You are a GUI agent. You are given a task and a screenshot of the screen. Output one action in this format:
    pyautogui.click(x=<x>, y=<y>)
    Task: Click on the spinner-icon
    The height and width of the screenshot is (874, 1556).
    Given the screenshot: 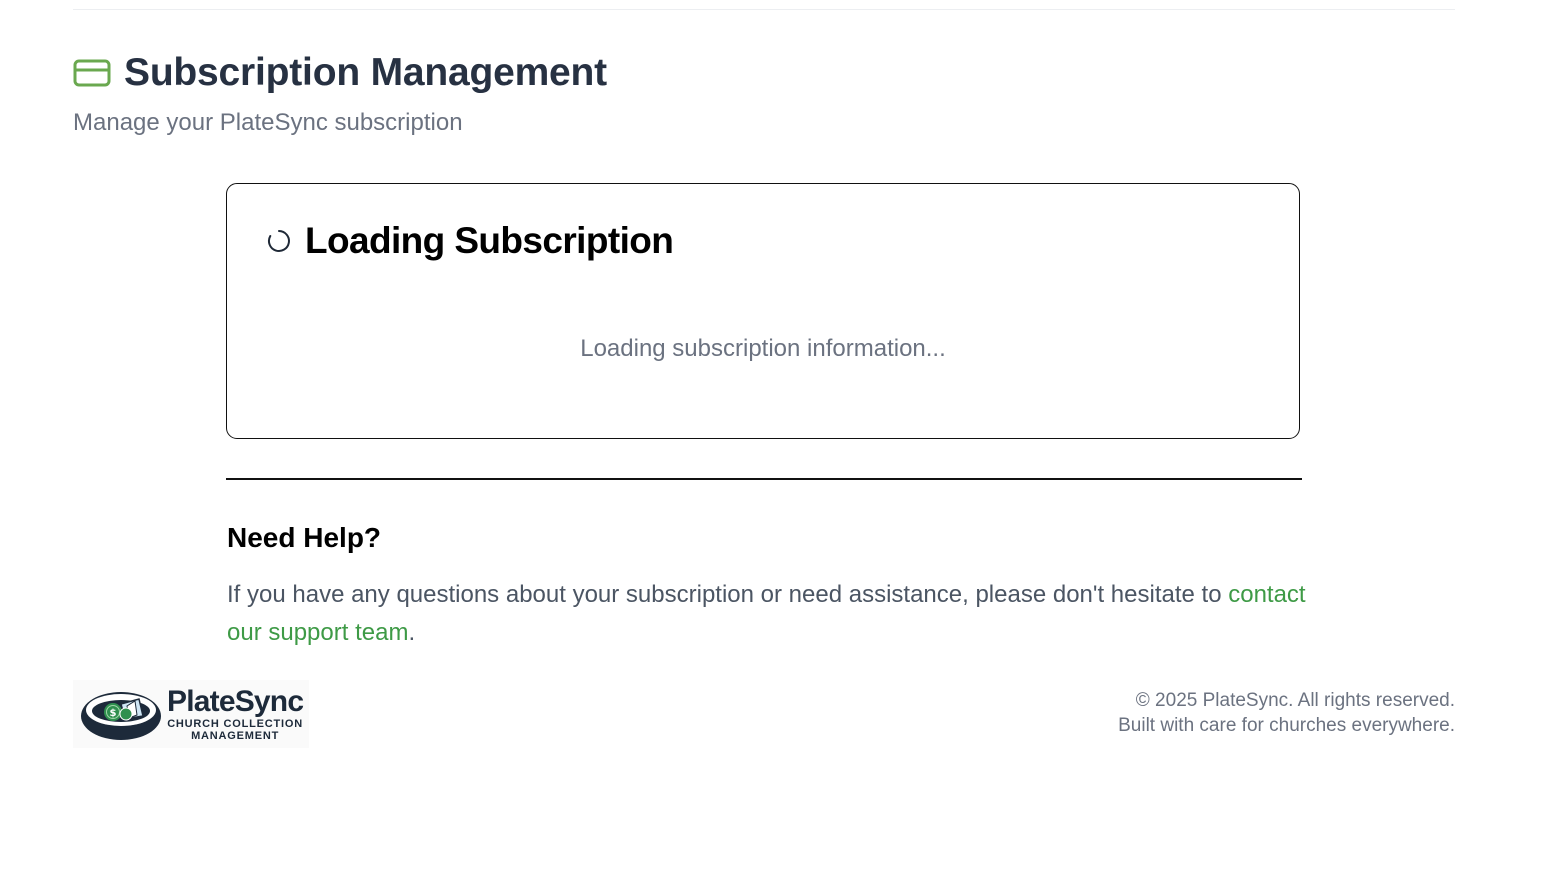 What is the action you would take?
    pyautogui.click(x=279, y=241)
    